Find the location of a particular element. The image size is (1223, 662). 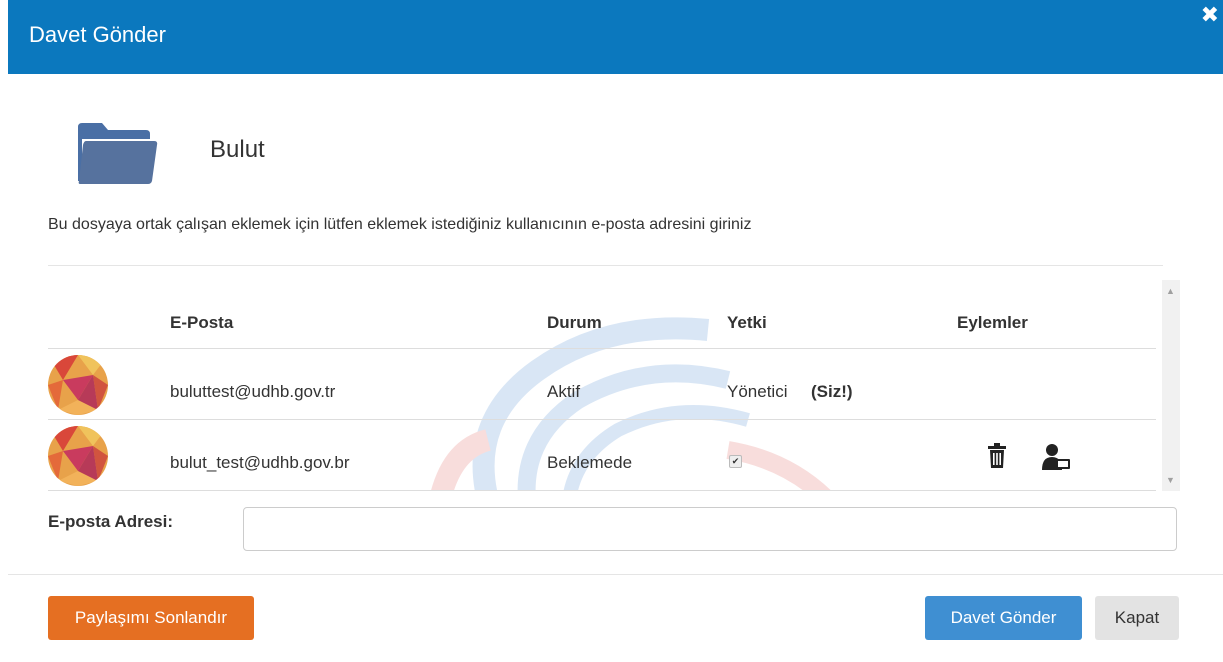

user-monitor-icon is located at coordinates (1056, 457).